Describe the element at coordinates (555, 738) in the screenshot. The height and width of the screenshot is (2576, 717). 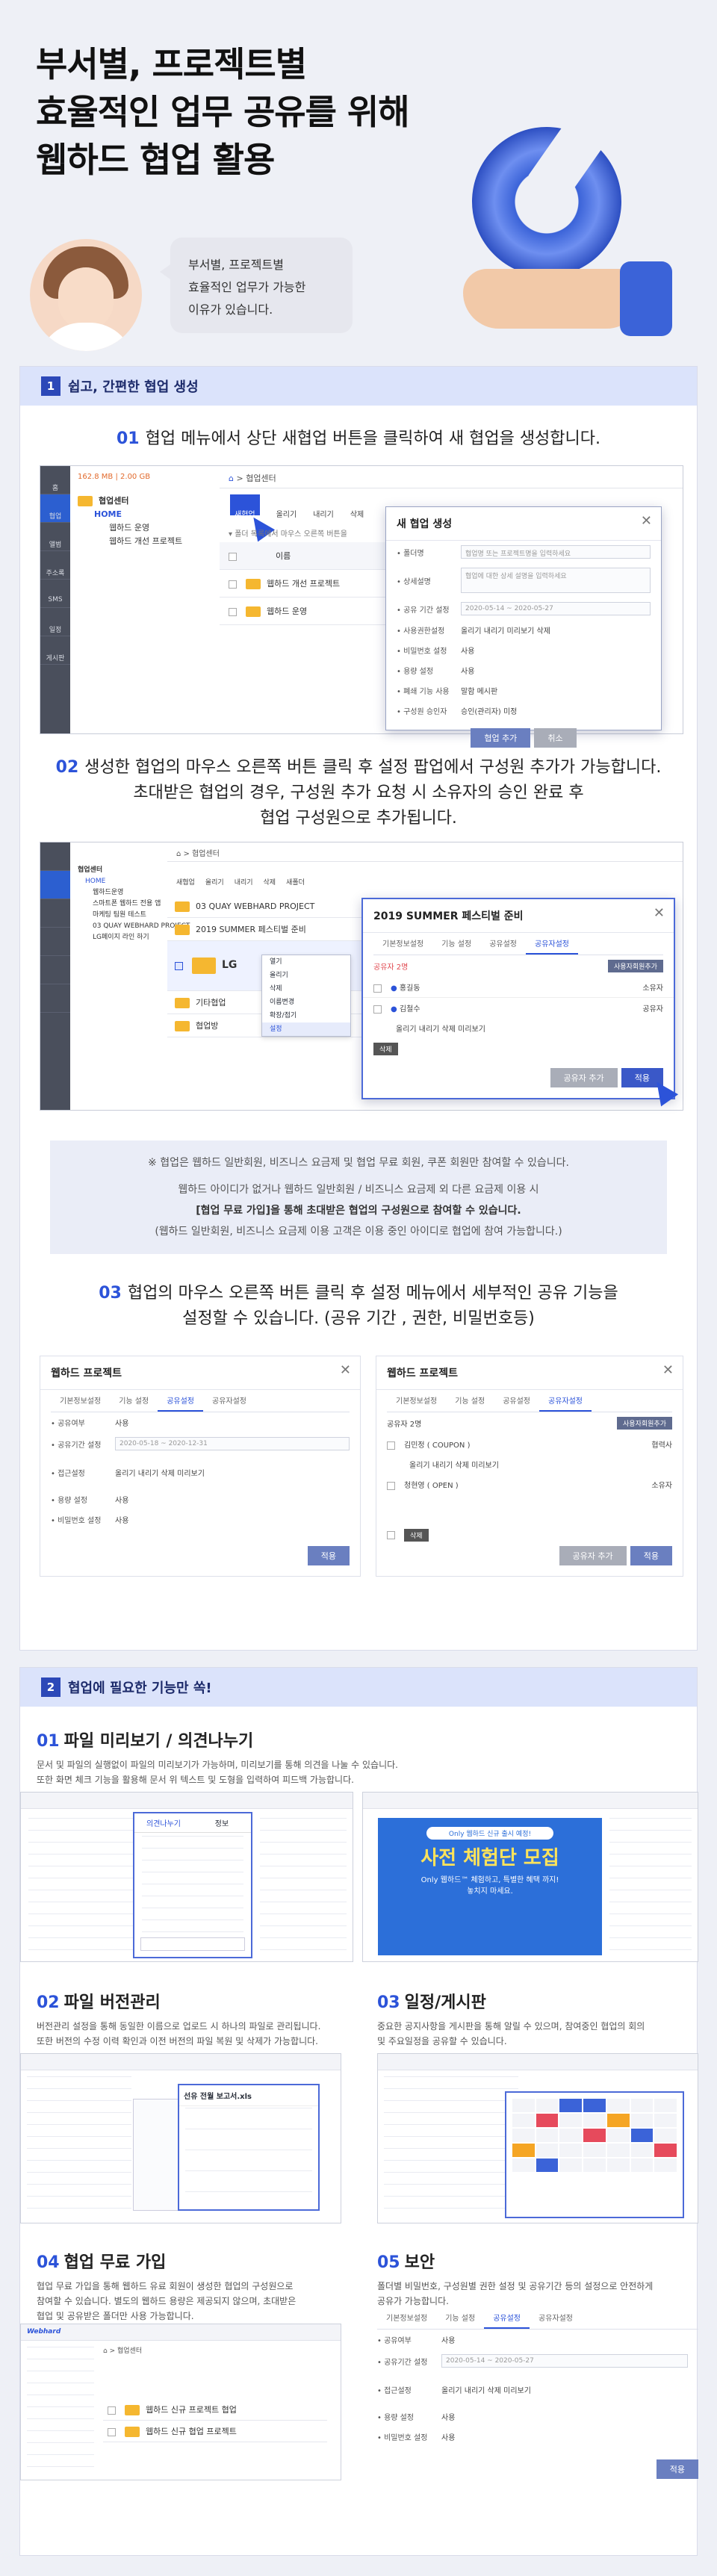
I see `cancel-button: 취소` at that location.